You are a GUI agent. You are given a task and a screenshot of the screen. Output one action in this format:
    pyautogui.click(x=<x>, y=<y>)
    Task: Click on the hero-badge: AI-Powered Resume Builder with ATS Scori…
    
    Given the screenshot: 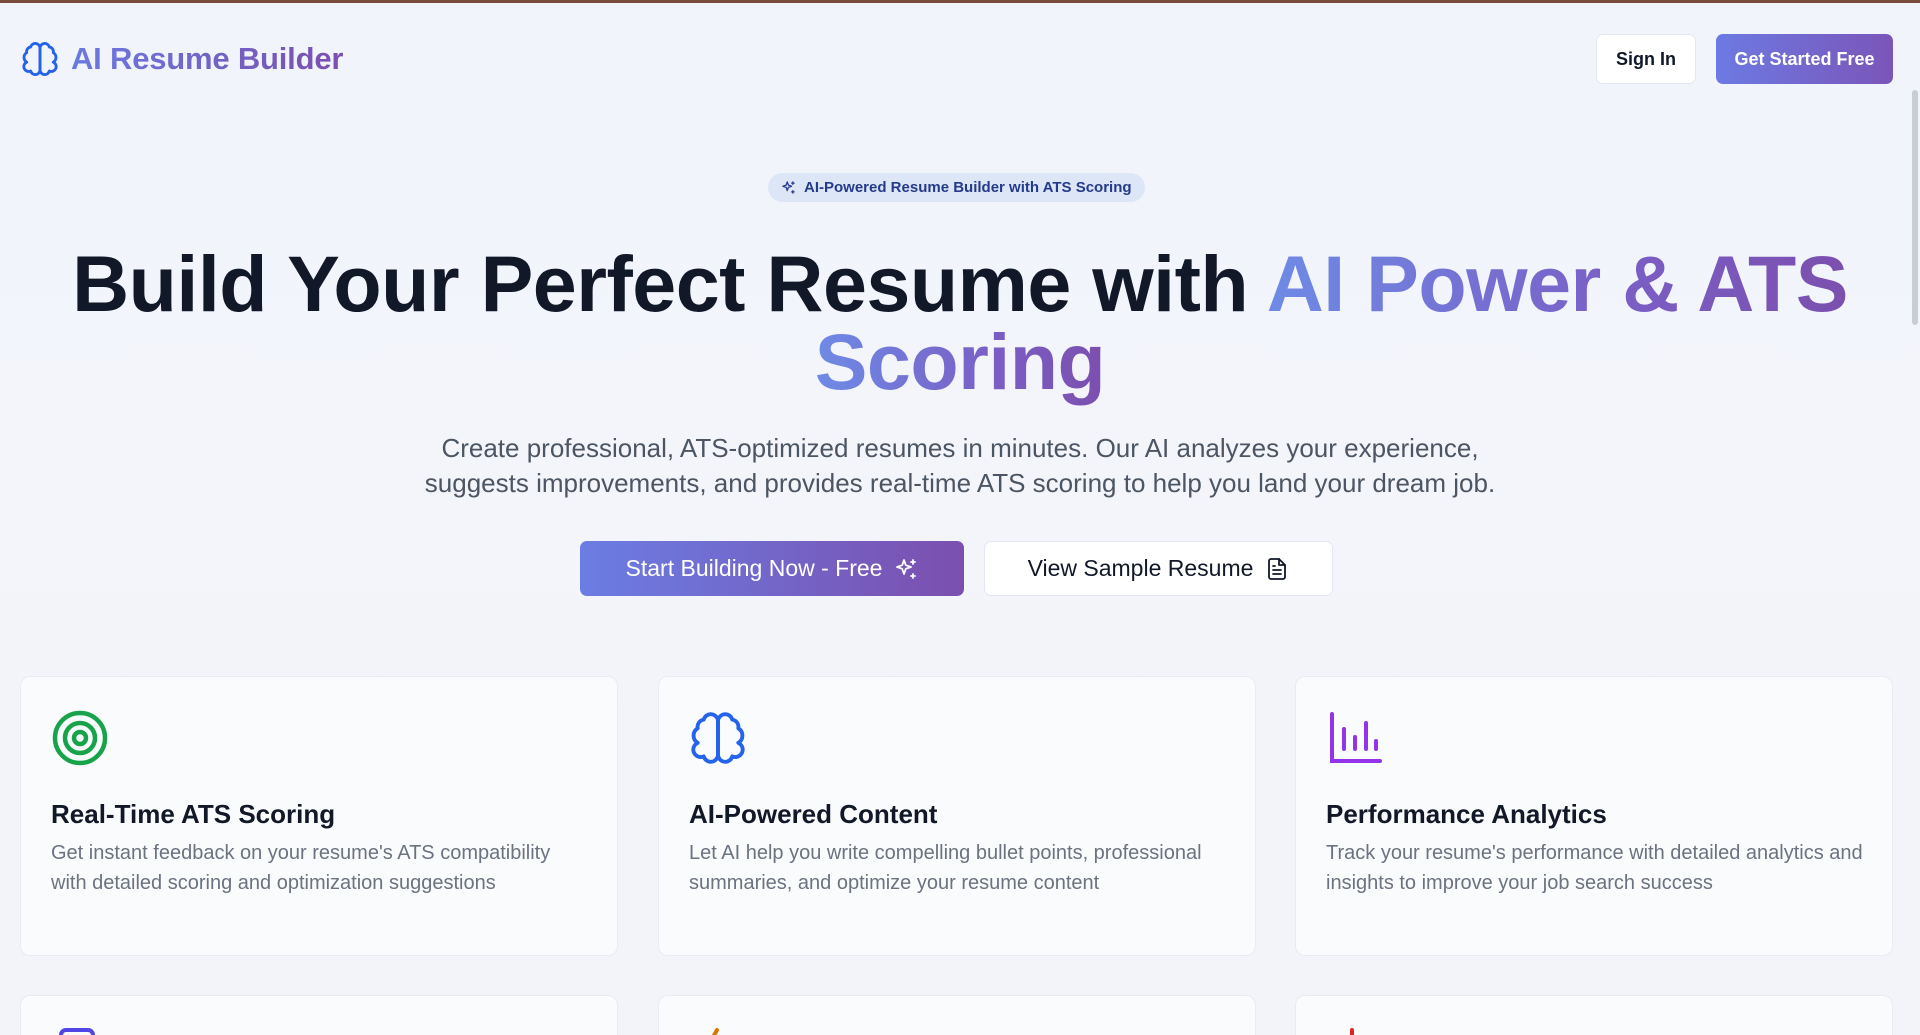 What is the action you would take?
    pyautogui.click(x=956, y=187)
    